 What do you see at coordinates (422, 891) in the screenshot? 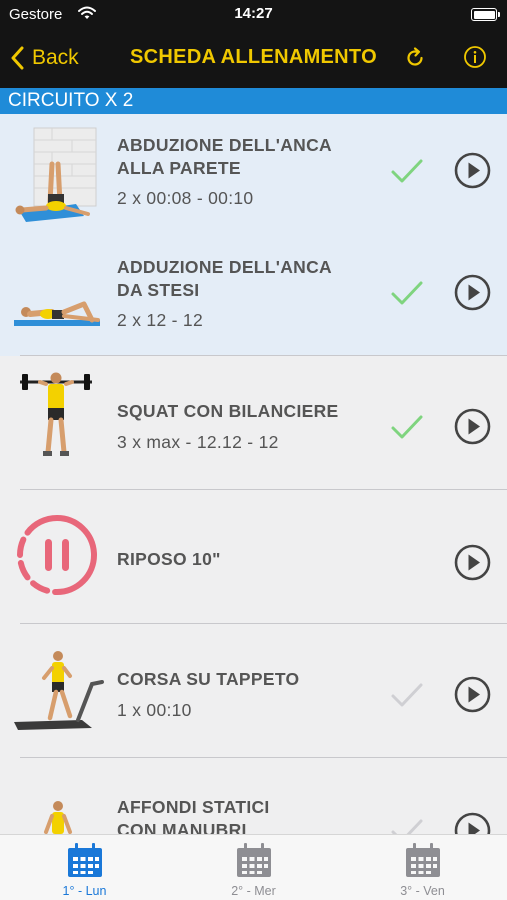
I see `tab-label: 3° - Ven` at bounding box center [422, 891].